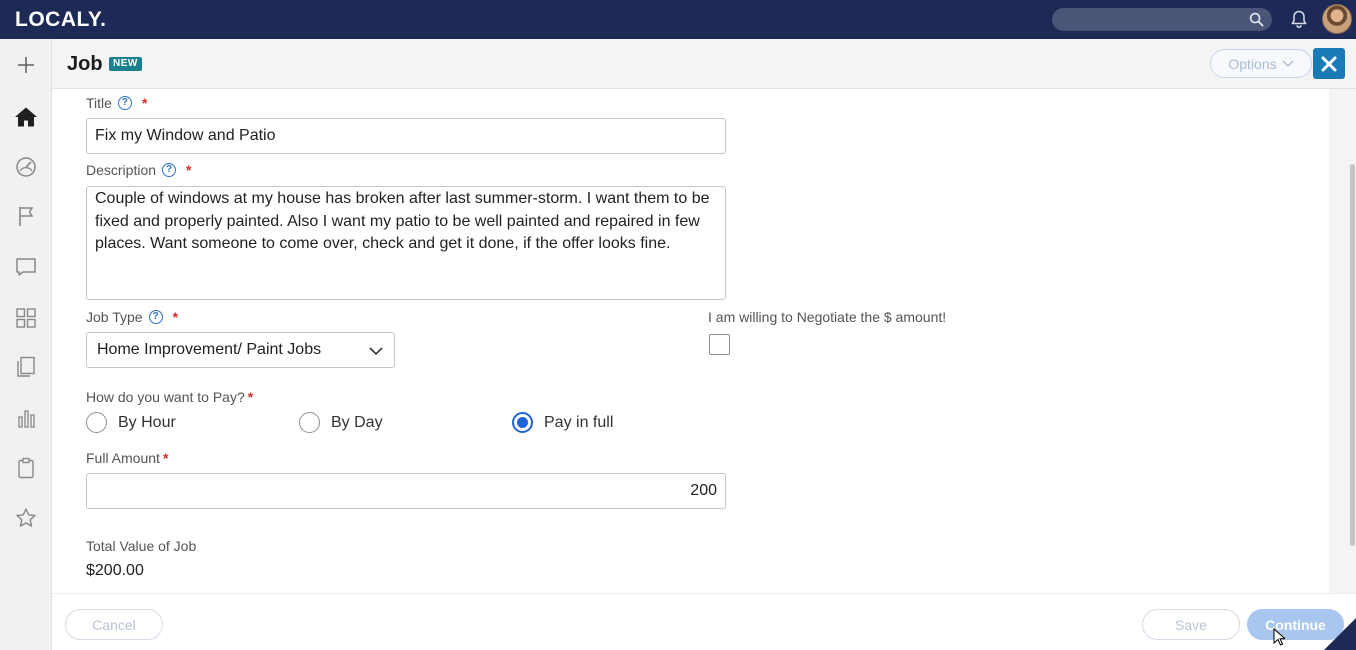 The height and width of the screenshot is (650, 1356). I want to click on title-input: Fix my Window and Patio, so click(406, 136).